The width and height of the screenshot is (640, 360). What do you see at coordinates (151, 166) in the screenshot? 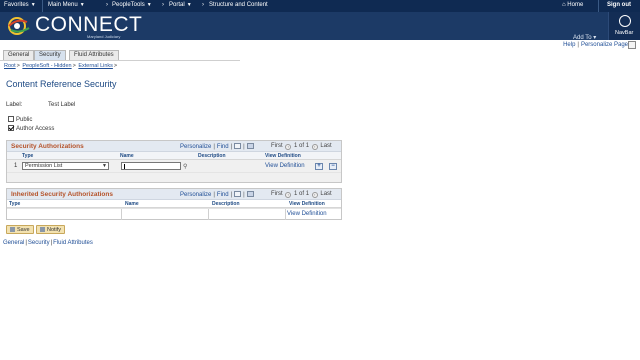
I see `name-input` at bounding box center [151, 166].